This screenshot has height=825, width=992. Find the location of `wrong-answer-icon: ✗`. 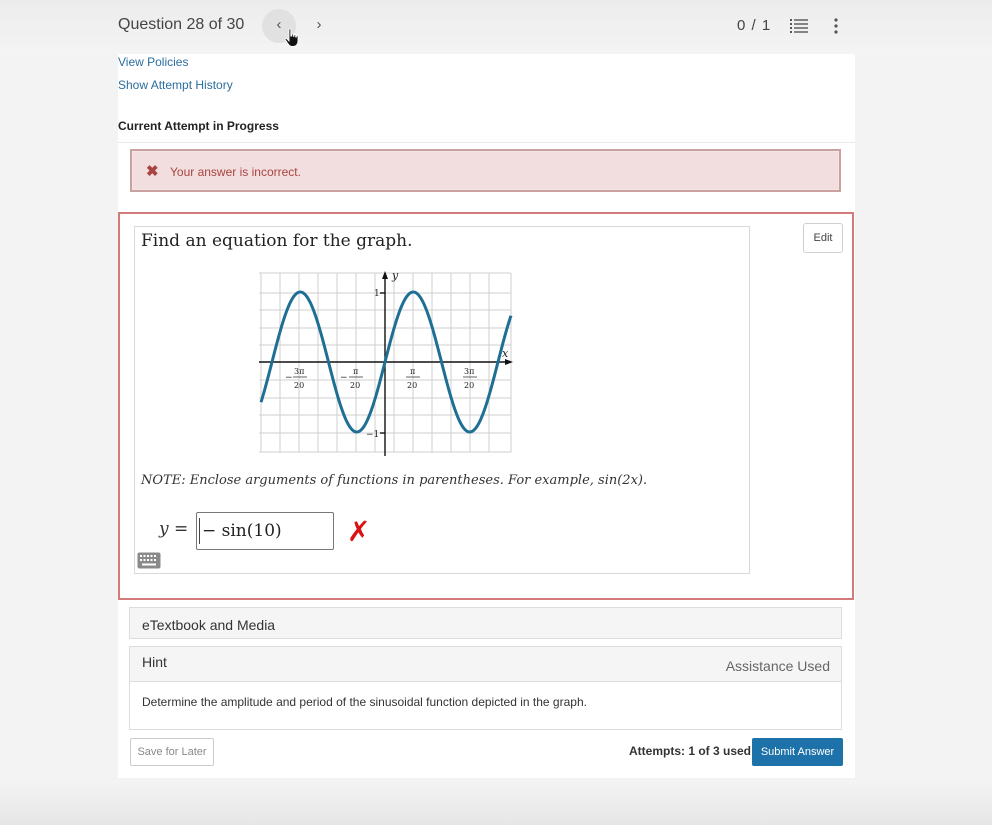

wrong-answer-icon: ✗ is located at coordinates (359, 531).